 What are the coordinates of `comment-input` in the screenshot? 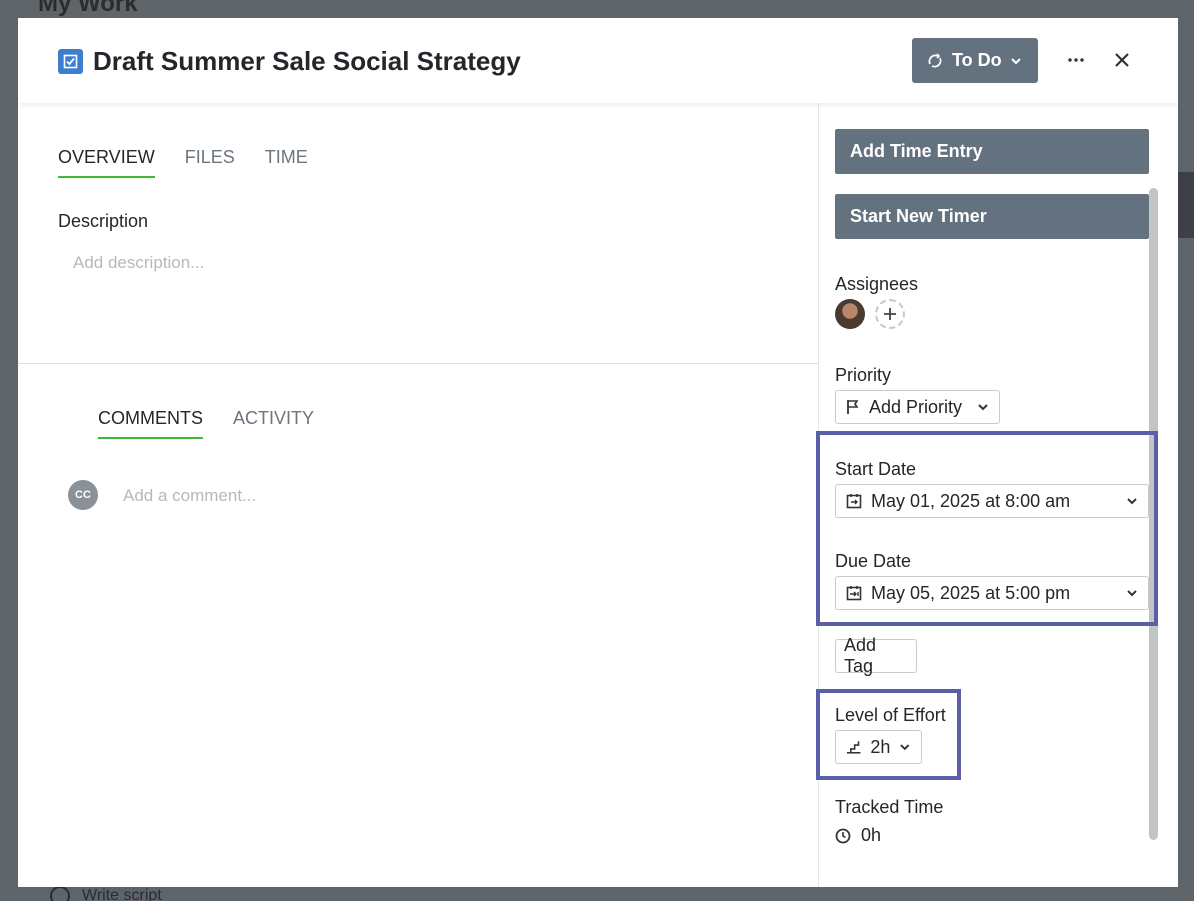 It's located at (438, 496).